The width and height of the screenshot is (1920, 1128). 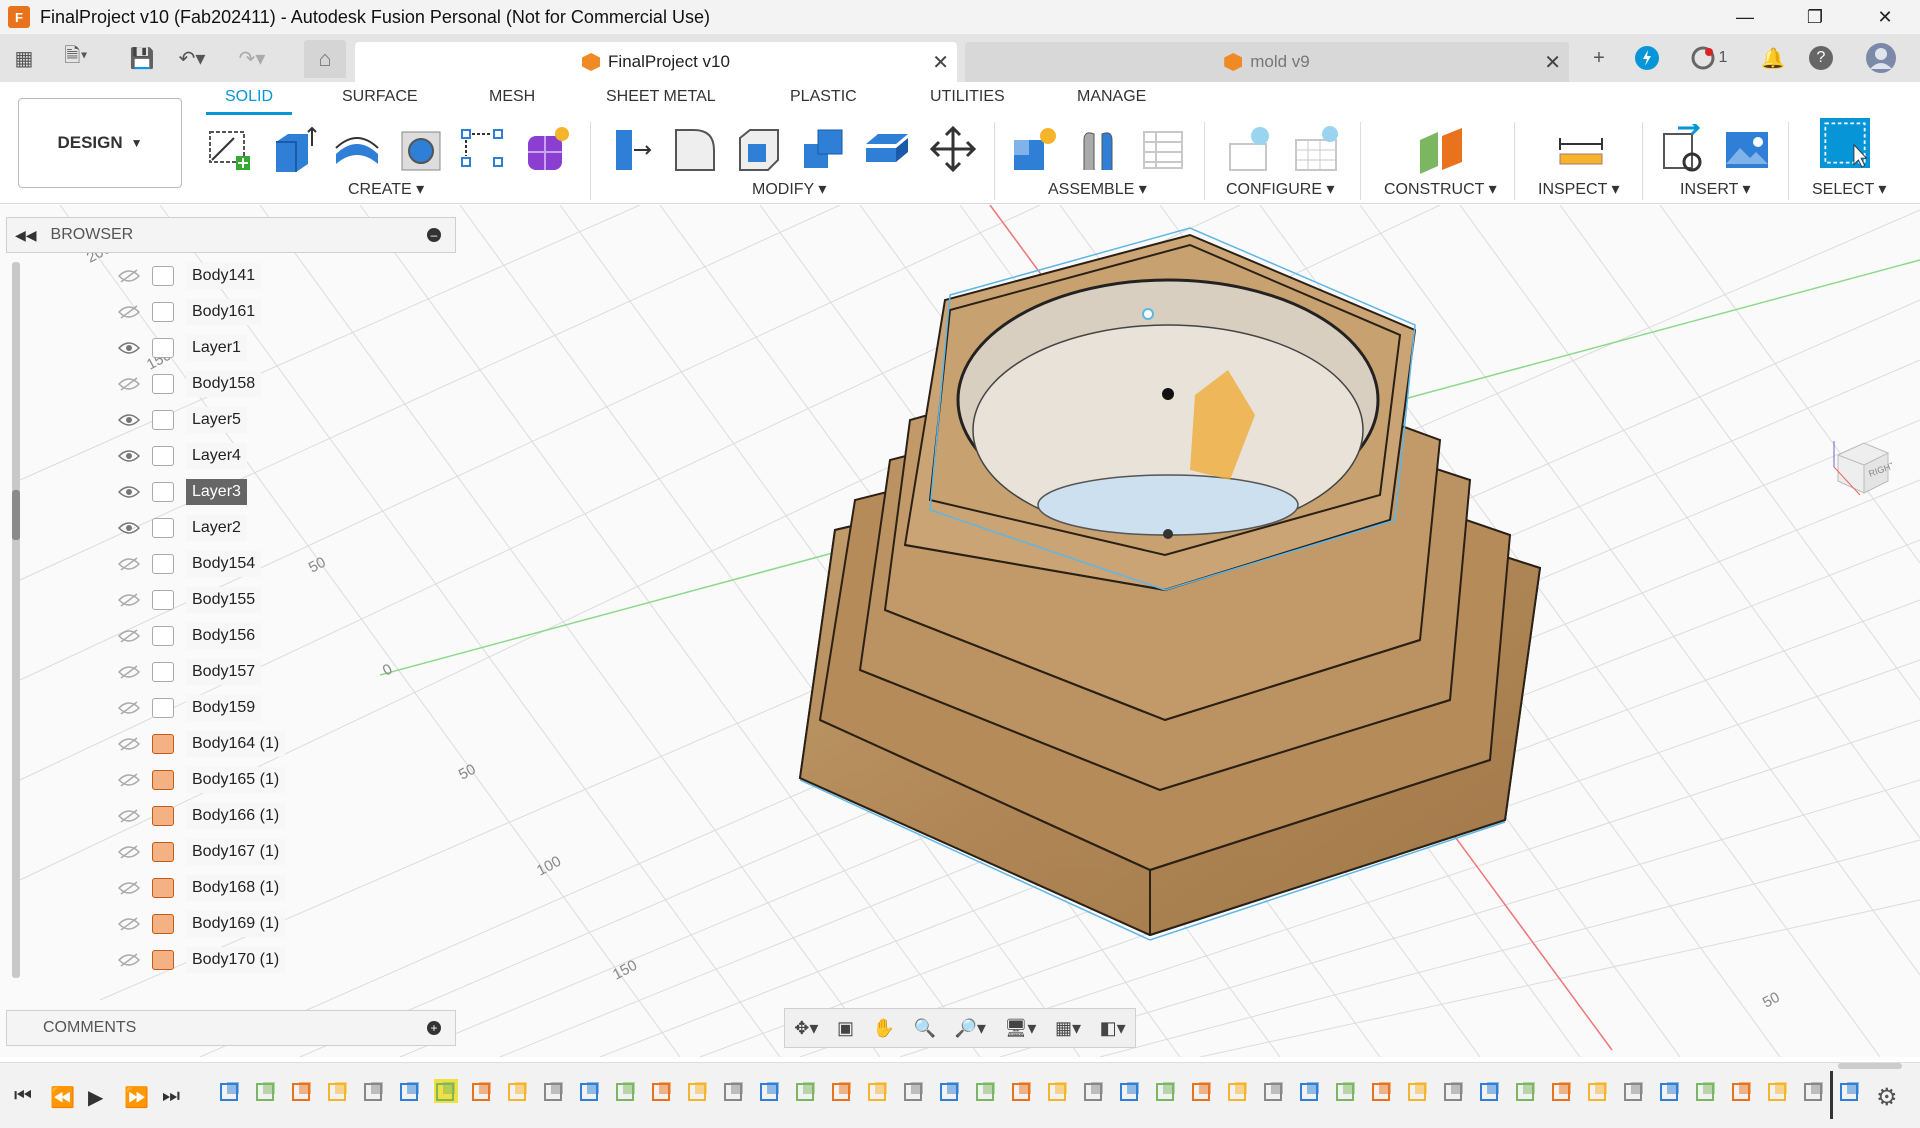 What do you see at coordinates (1683, 147) in the screenshot?
I see `insert-derive-tool` at bounding box center [1683, 147].